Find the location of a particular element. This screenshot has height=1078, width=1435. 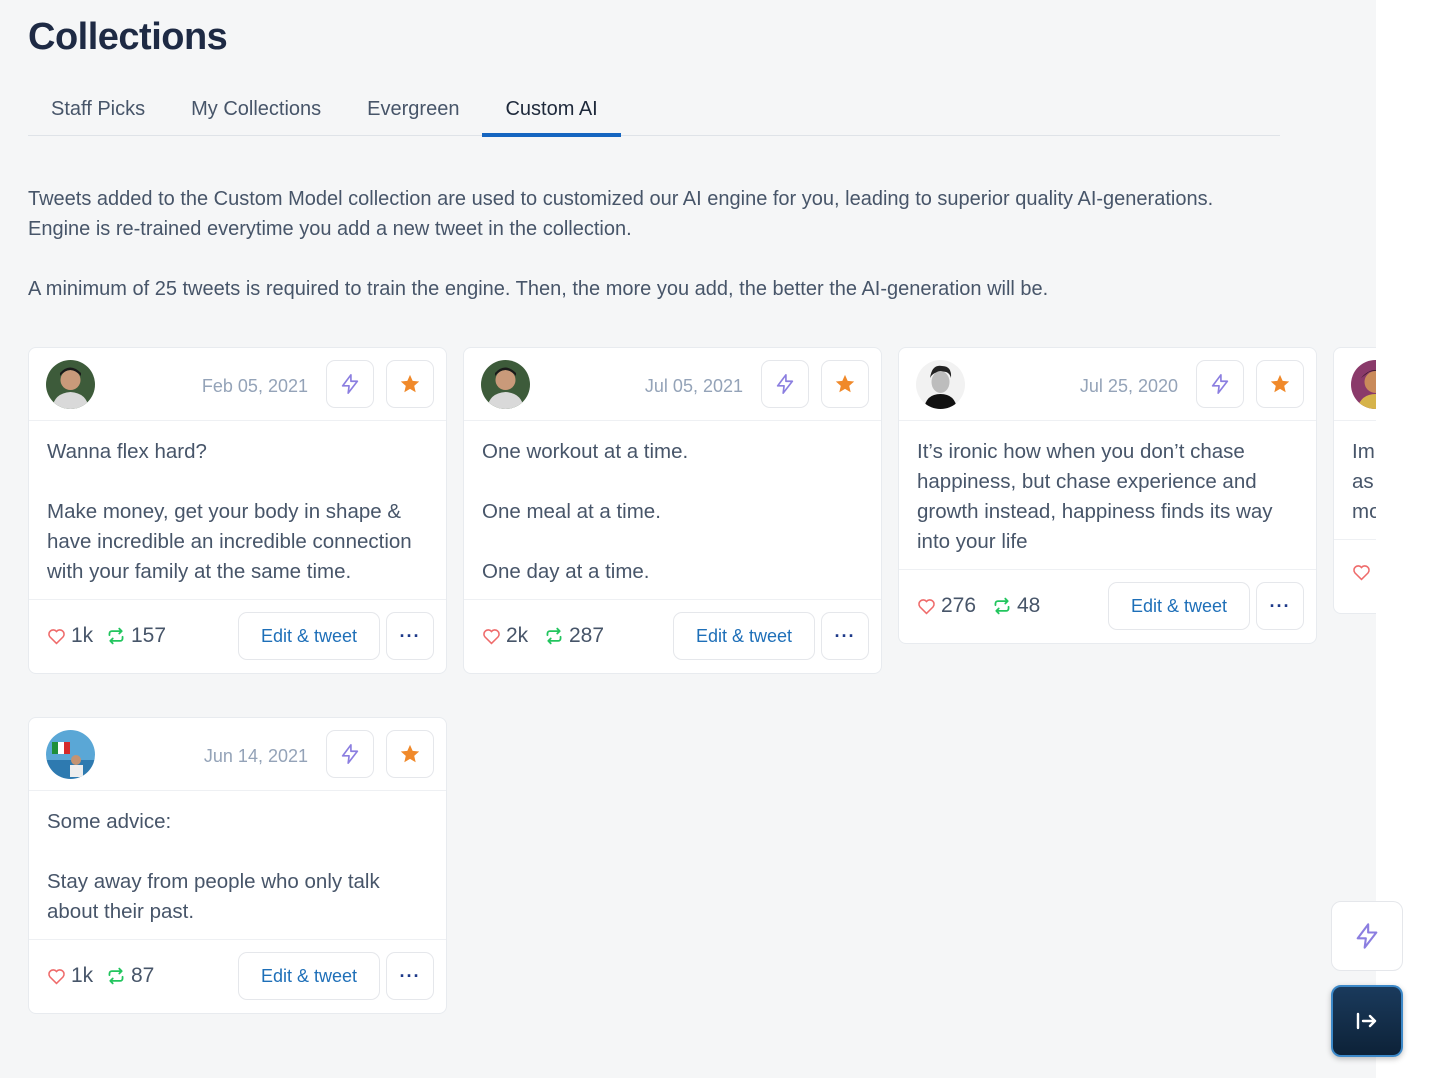

likes-value: 2k is located at coordinates (517, 635).